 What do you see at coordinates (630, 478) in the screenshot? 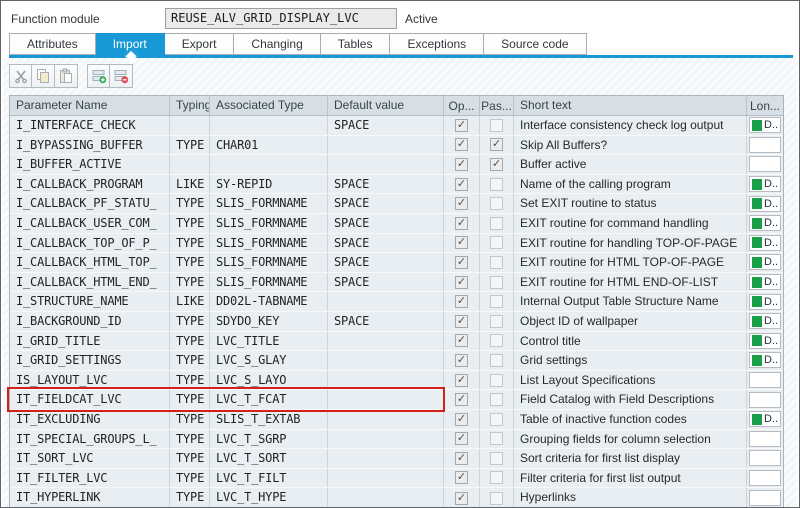
I see `short-text-cell: Filter criteria for first list output` at bounding box center [630, 478].